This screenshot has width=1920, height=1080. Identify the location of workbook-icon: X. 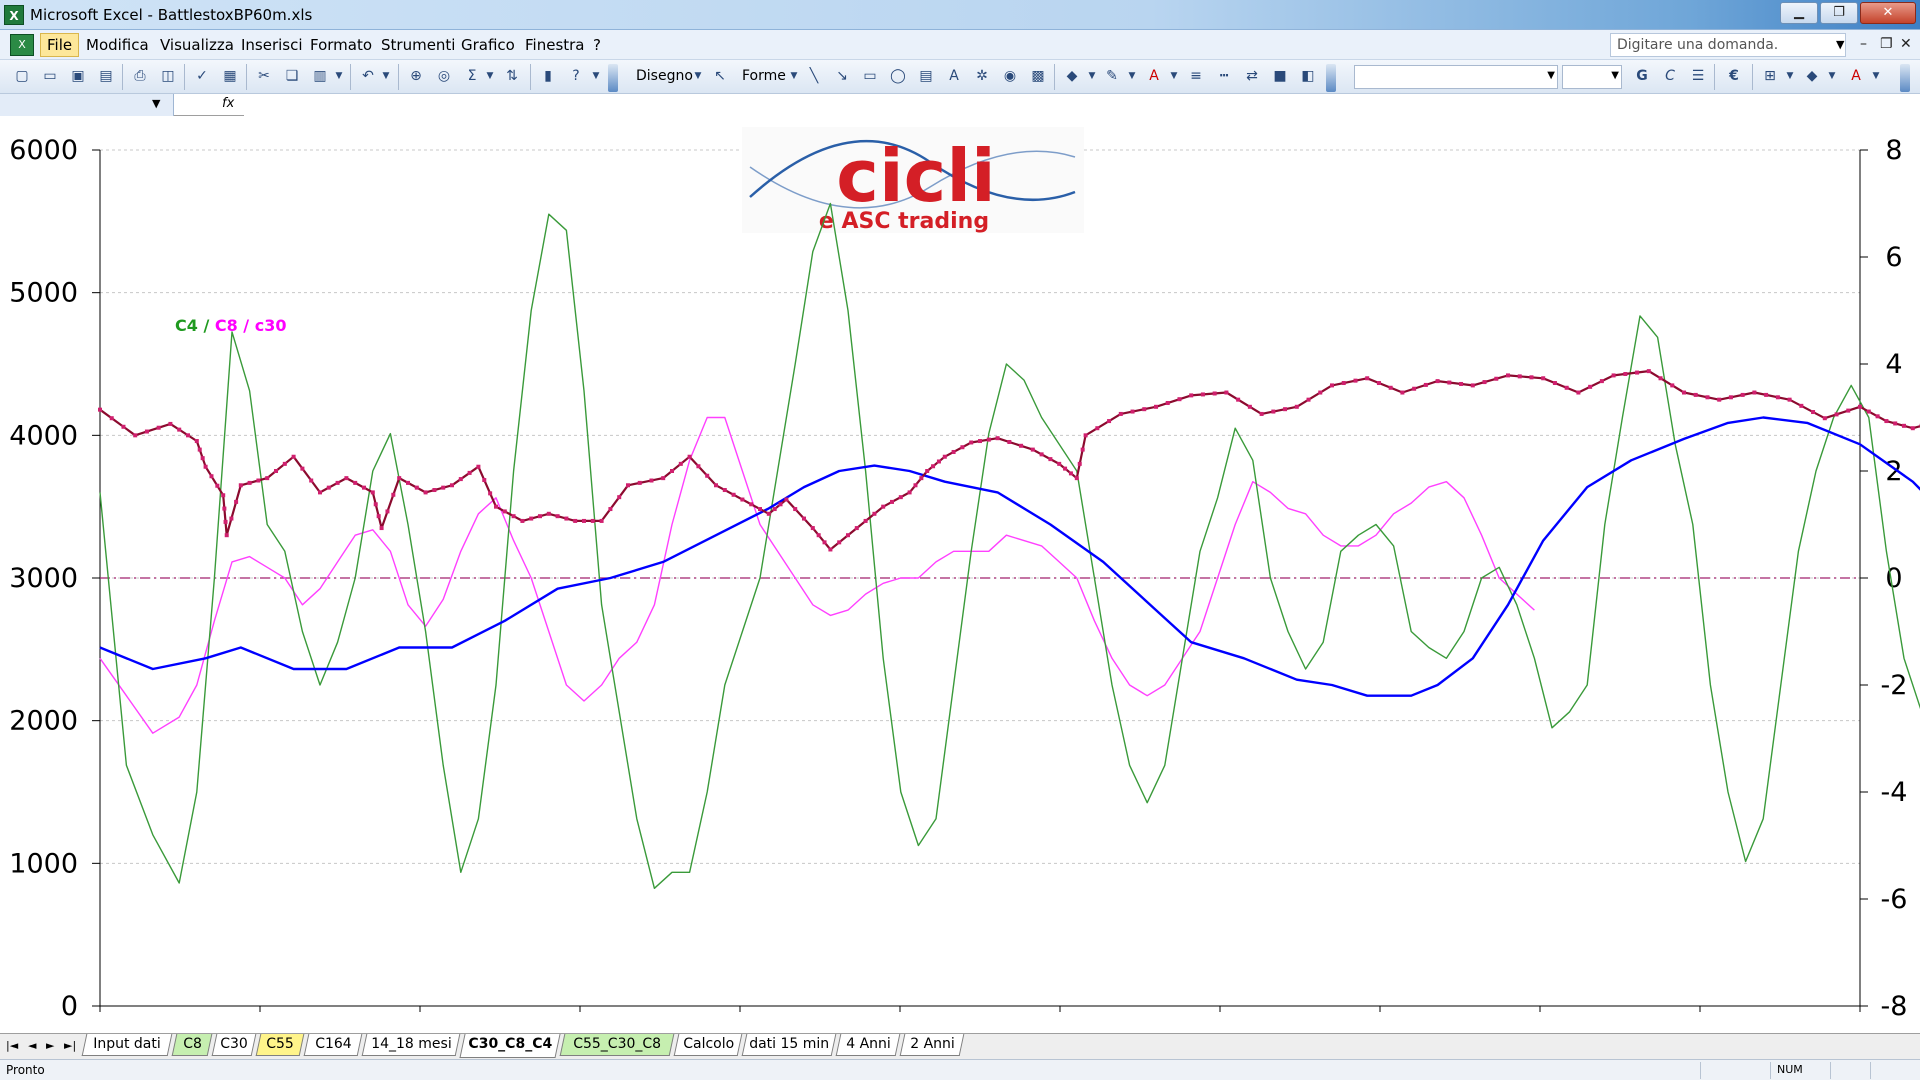
(22, 45).